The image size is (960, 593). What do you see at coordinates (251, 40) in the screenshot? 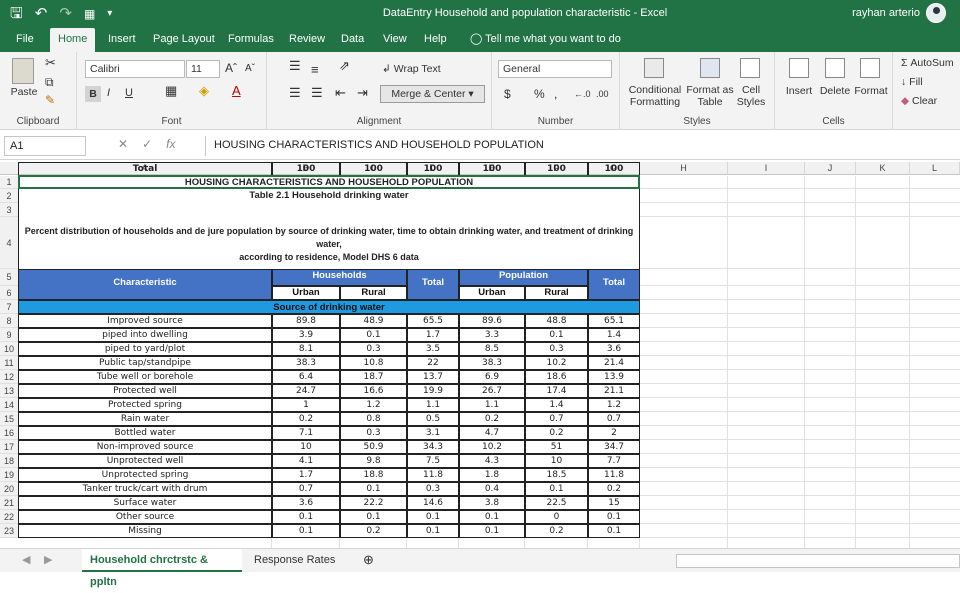
I see `tab-formulas: Formulas` at bounding box center [251, 40].